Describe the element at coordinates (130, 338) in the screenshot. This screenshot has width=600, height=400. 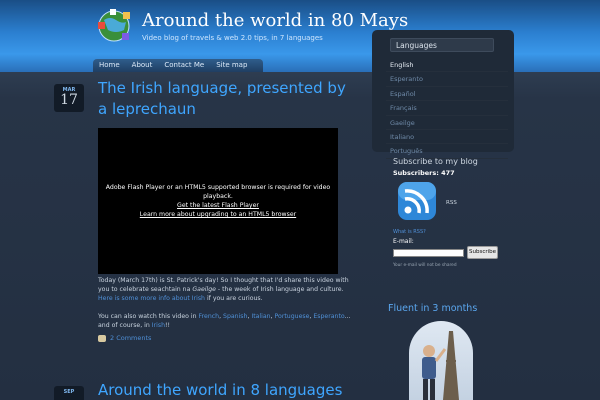
I see `comments-count: 2 Comments` at that location.